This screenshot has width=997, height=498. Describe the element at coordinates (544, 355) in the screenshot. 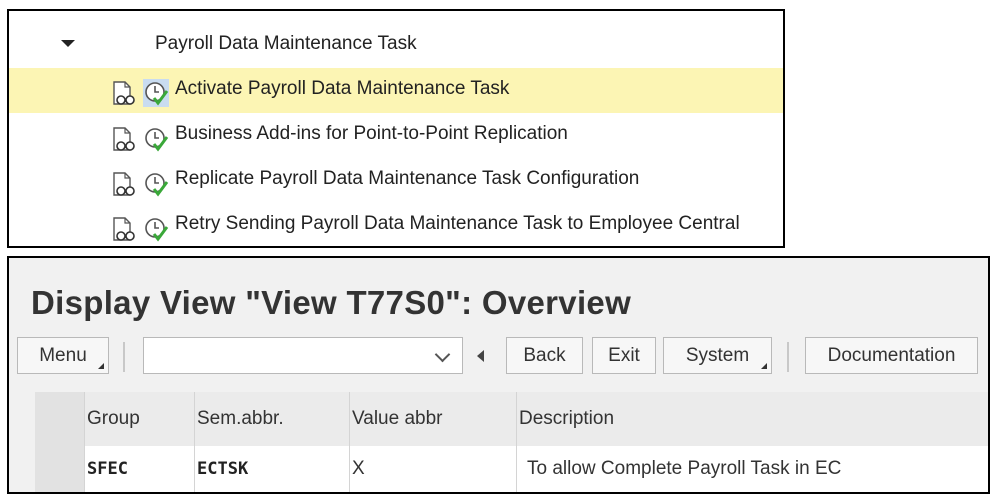

I see `back-button: Back` at that location.